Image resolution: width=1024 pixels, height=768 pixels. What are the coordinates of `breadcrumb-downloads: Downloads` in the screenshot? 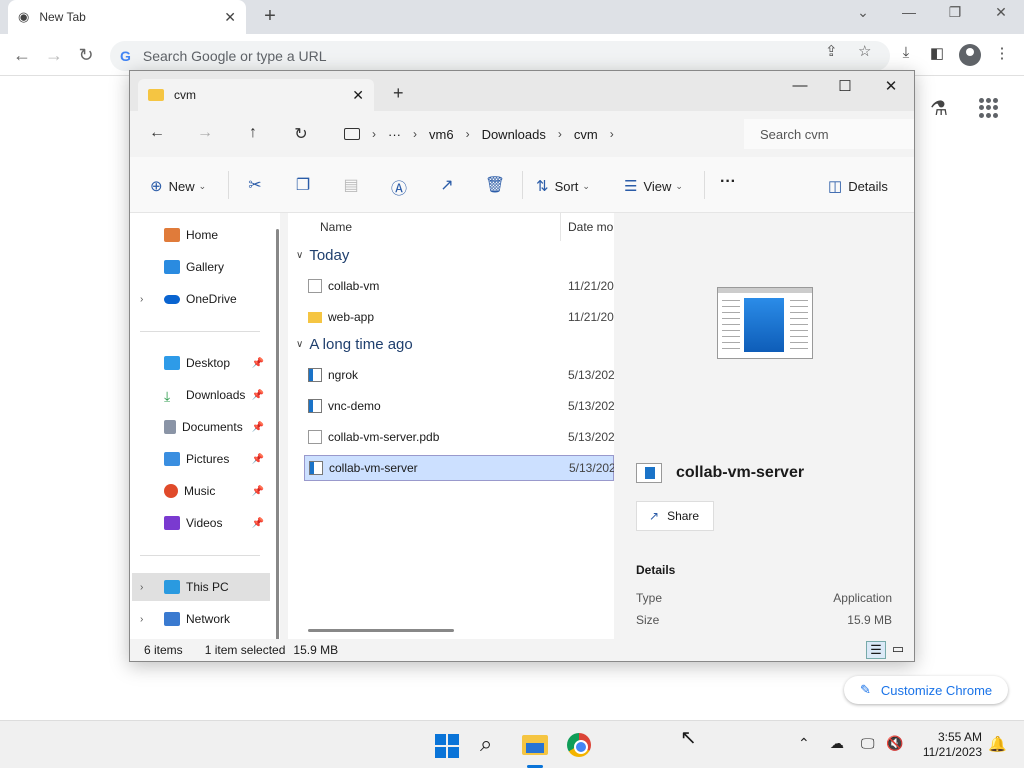 It's located at (514, 134).